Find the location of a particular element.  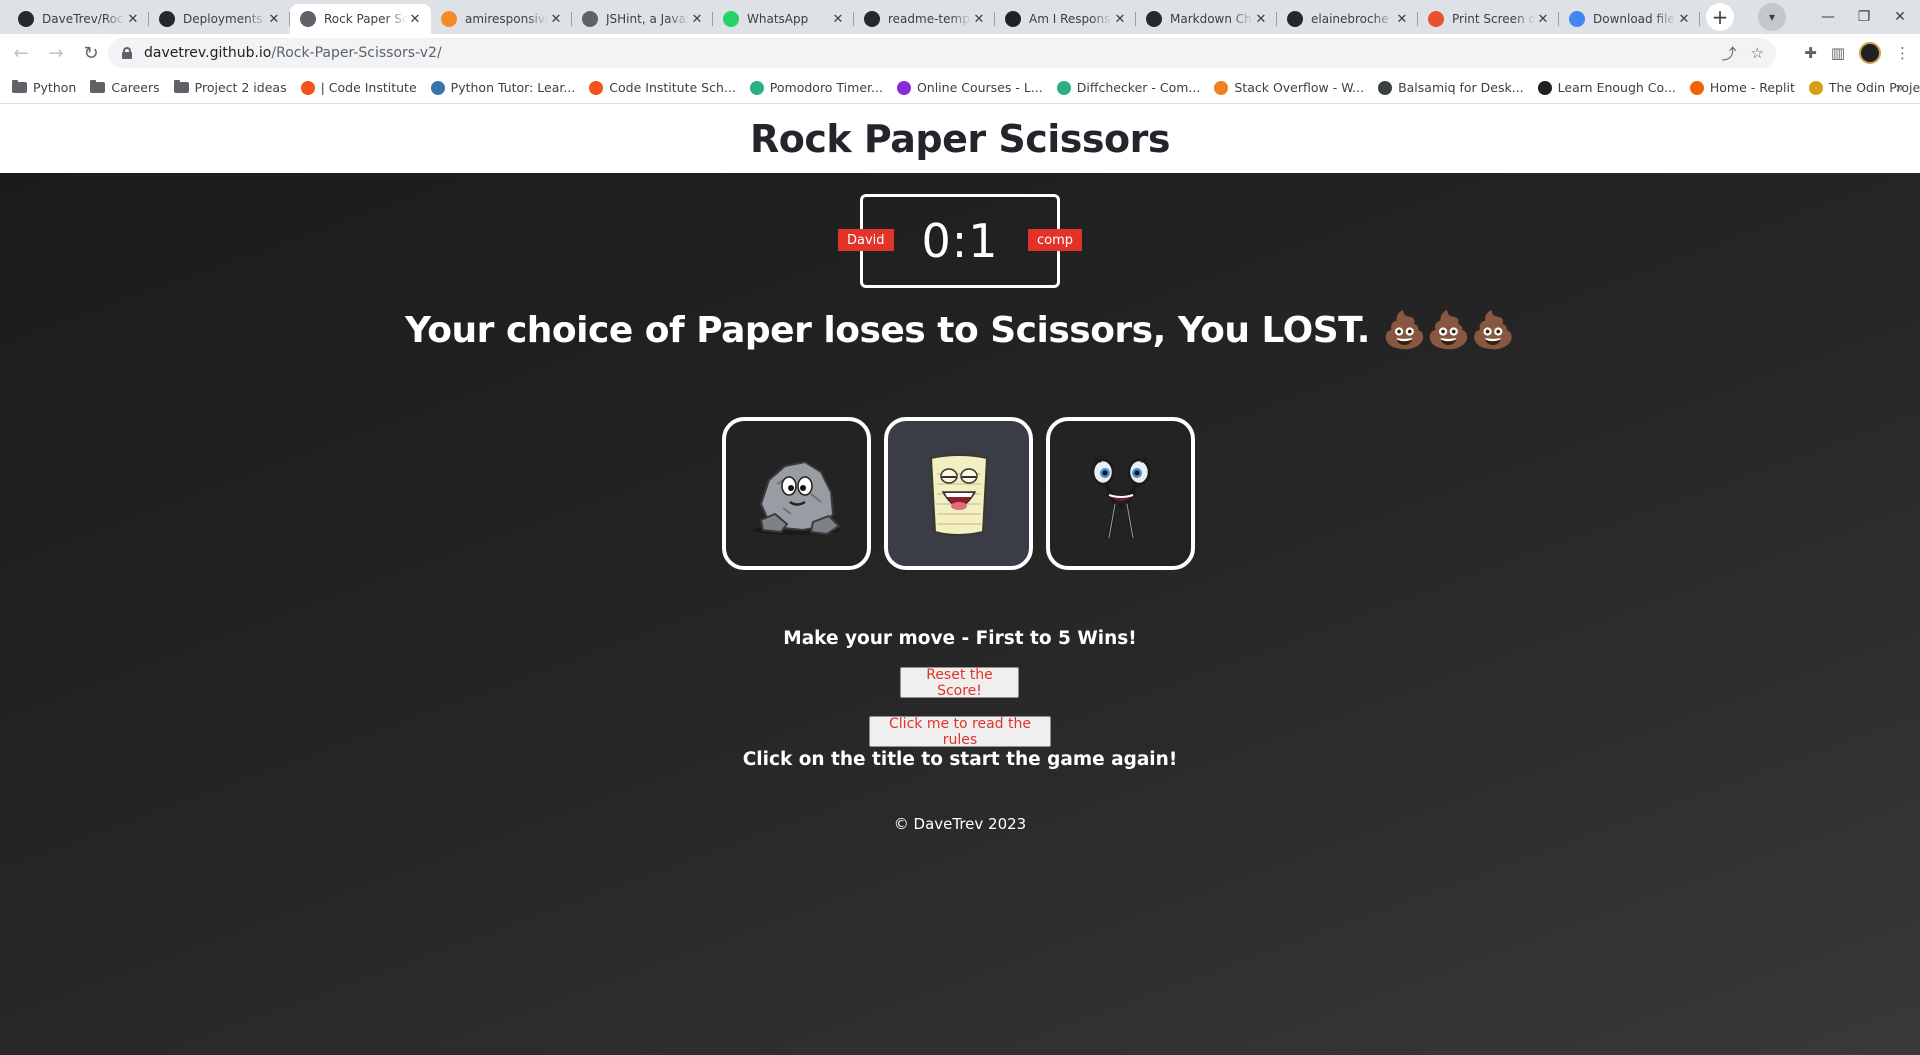

tab-title: WhatsApp is located at coordinates (778, 19).